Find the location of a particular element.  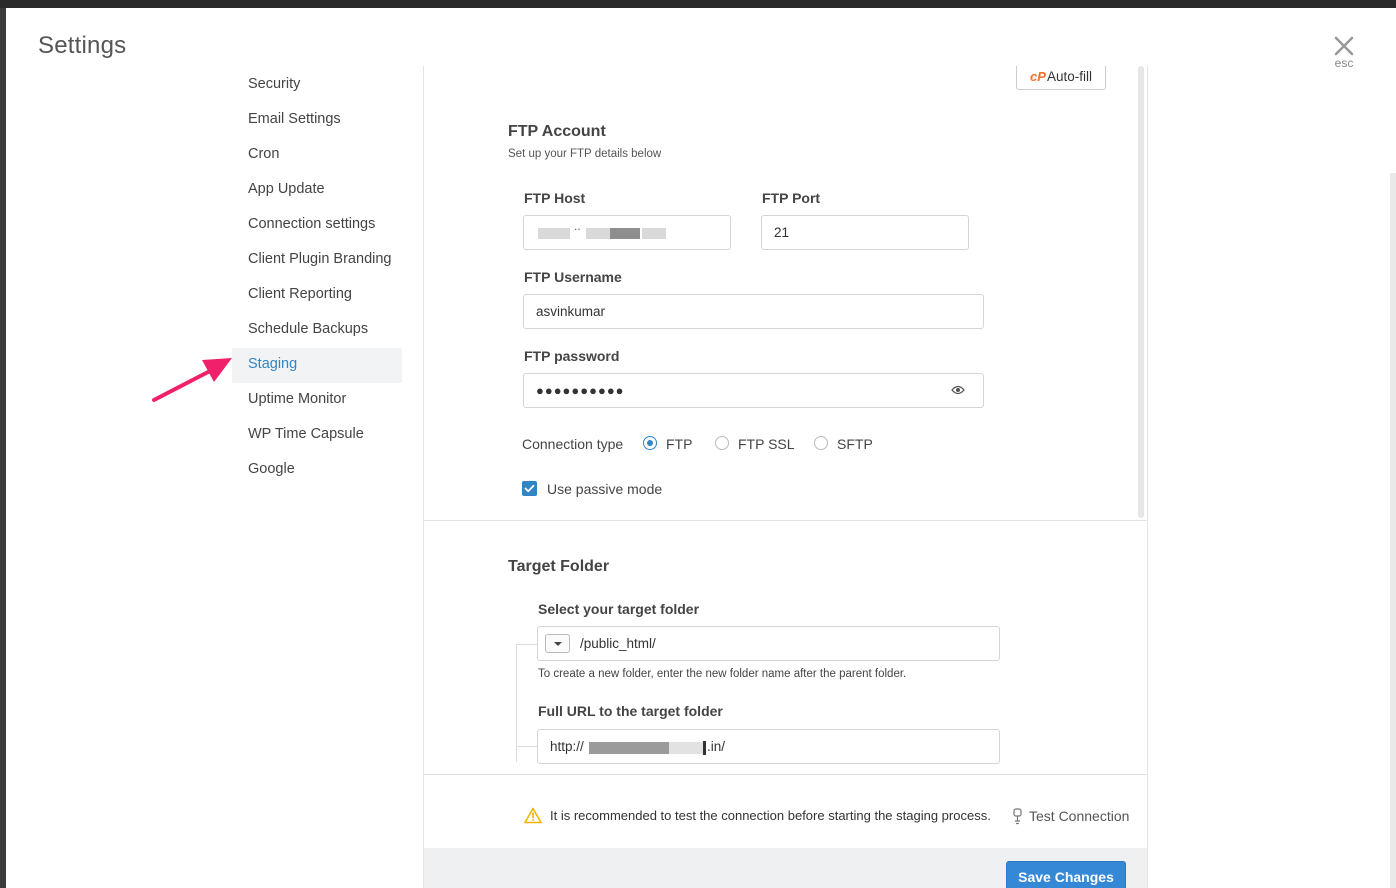

close-button: esc is located at coordinates (1344, 53).